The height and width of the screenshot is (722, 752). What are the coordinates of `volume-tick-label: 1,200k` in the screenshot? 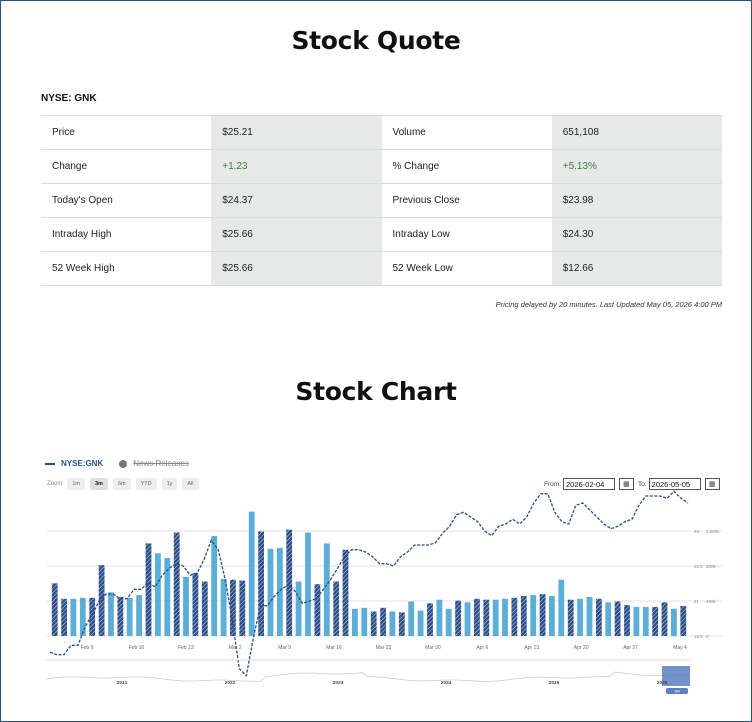 It's located at (713, 531).